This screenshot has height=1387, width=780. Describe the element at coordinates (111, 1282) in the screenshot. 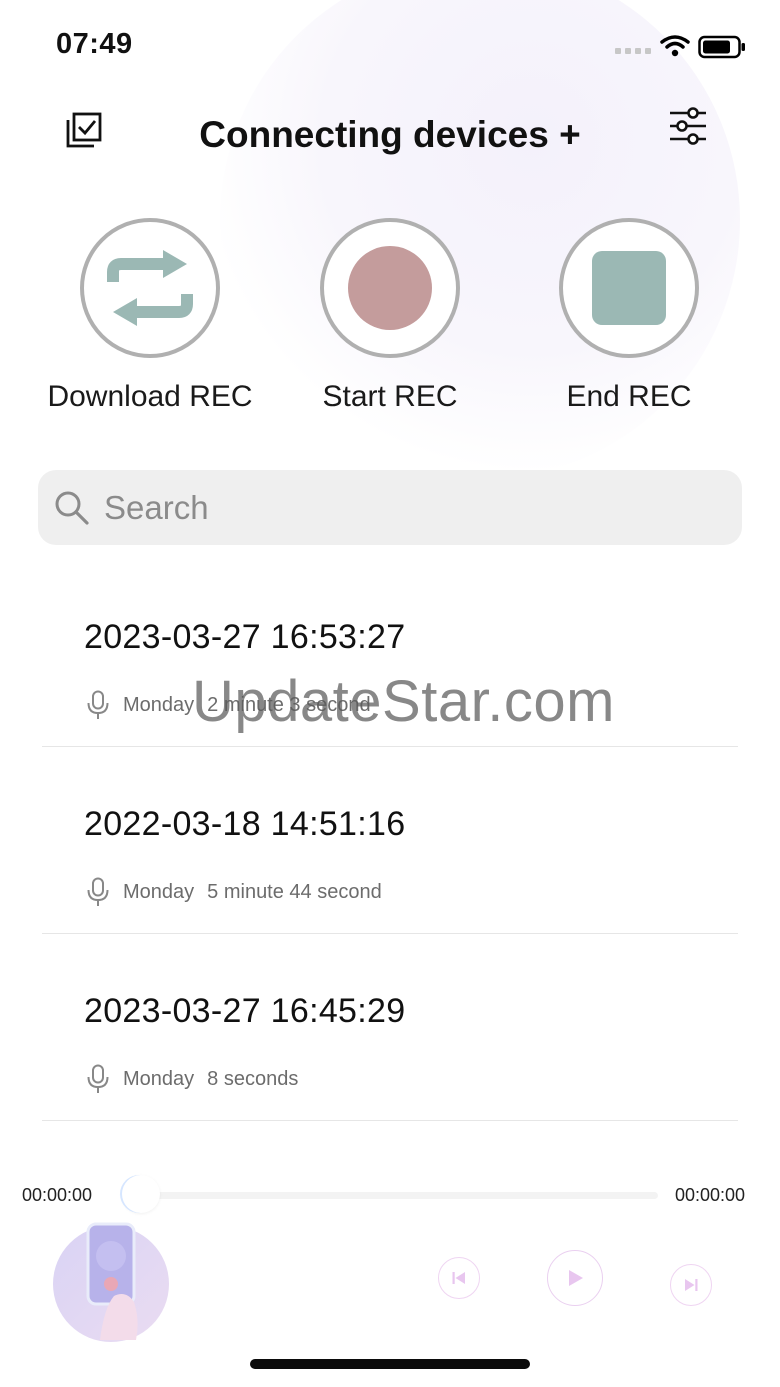

I see `device-avatar-icon` at that location.